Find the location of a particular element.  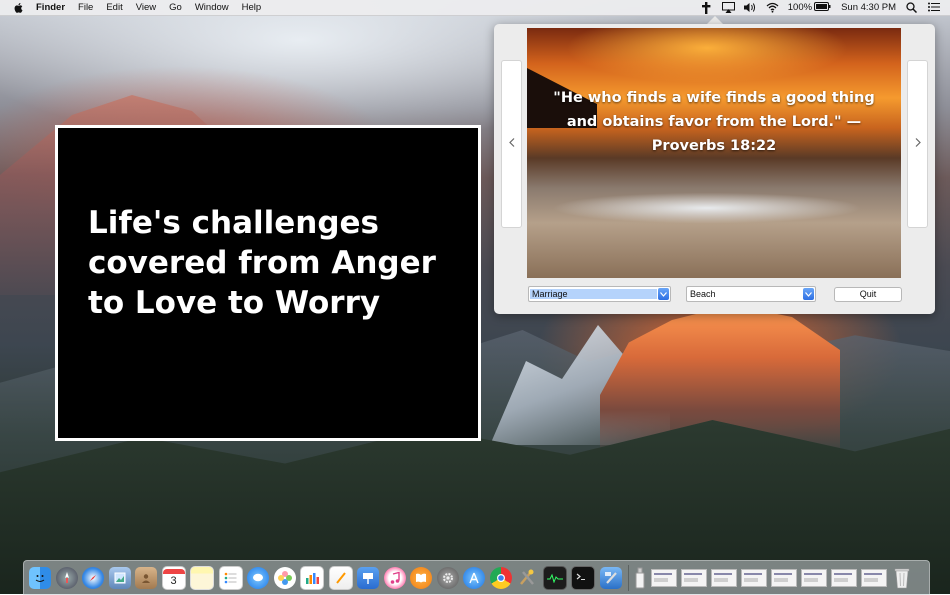

calendar-icon: 3 is located at coordinates (173, 578).